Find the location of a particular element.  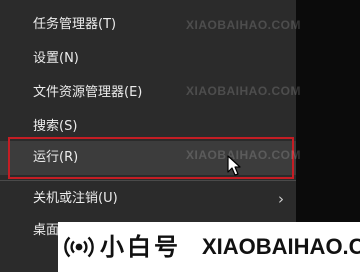

mouse-cursor-icon is located at coordinates (234, 165).